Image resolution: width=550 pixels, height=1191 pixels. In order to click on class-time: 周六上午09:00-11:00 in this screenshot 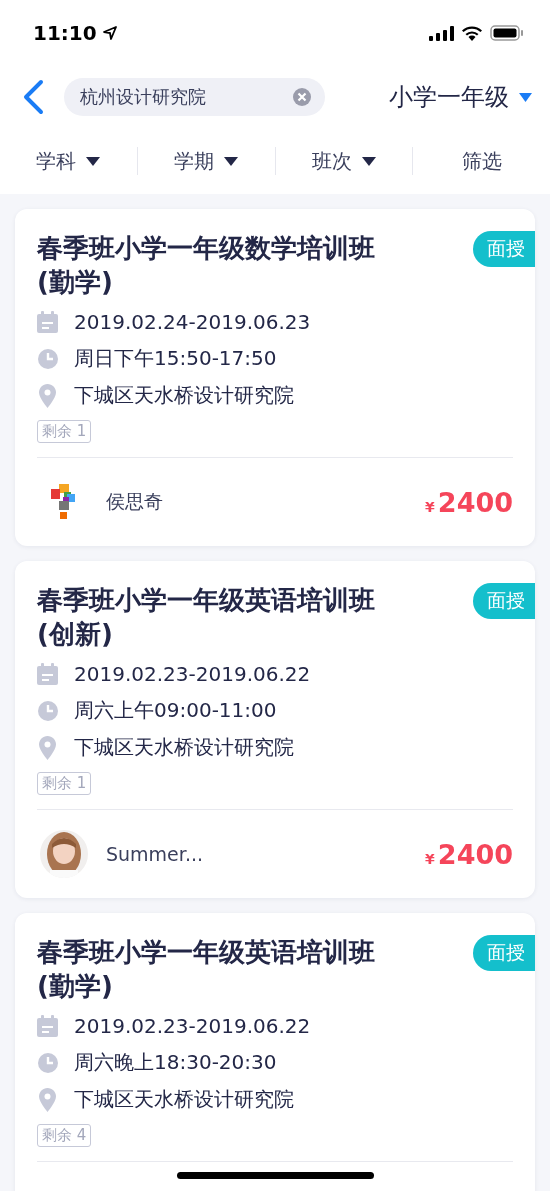, I will do `click(175, 710)`.